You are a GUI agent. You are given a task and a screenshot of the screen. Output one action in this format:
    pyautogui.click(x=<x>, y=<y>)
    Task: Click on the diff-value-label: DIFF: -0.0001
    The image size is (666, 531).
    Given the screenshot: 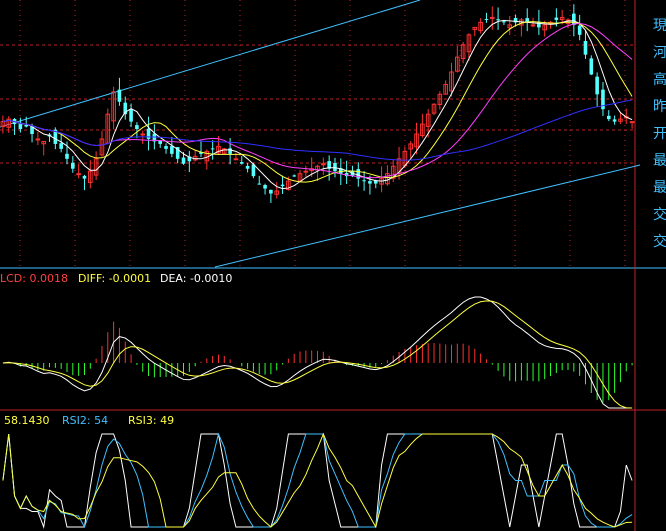 What is the action you would take?
    pyautogui.click(x=114, y=278)
    